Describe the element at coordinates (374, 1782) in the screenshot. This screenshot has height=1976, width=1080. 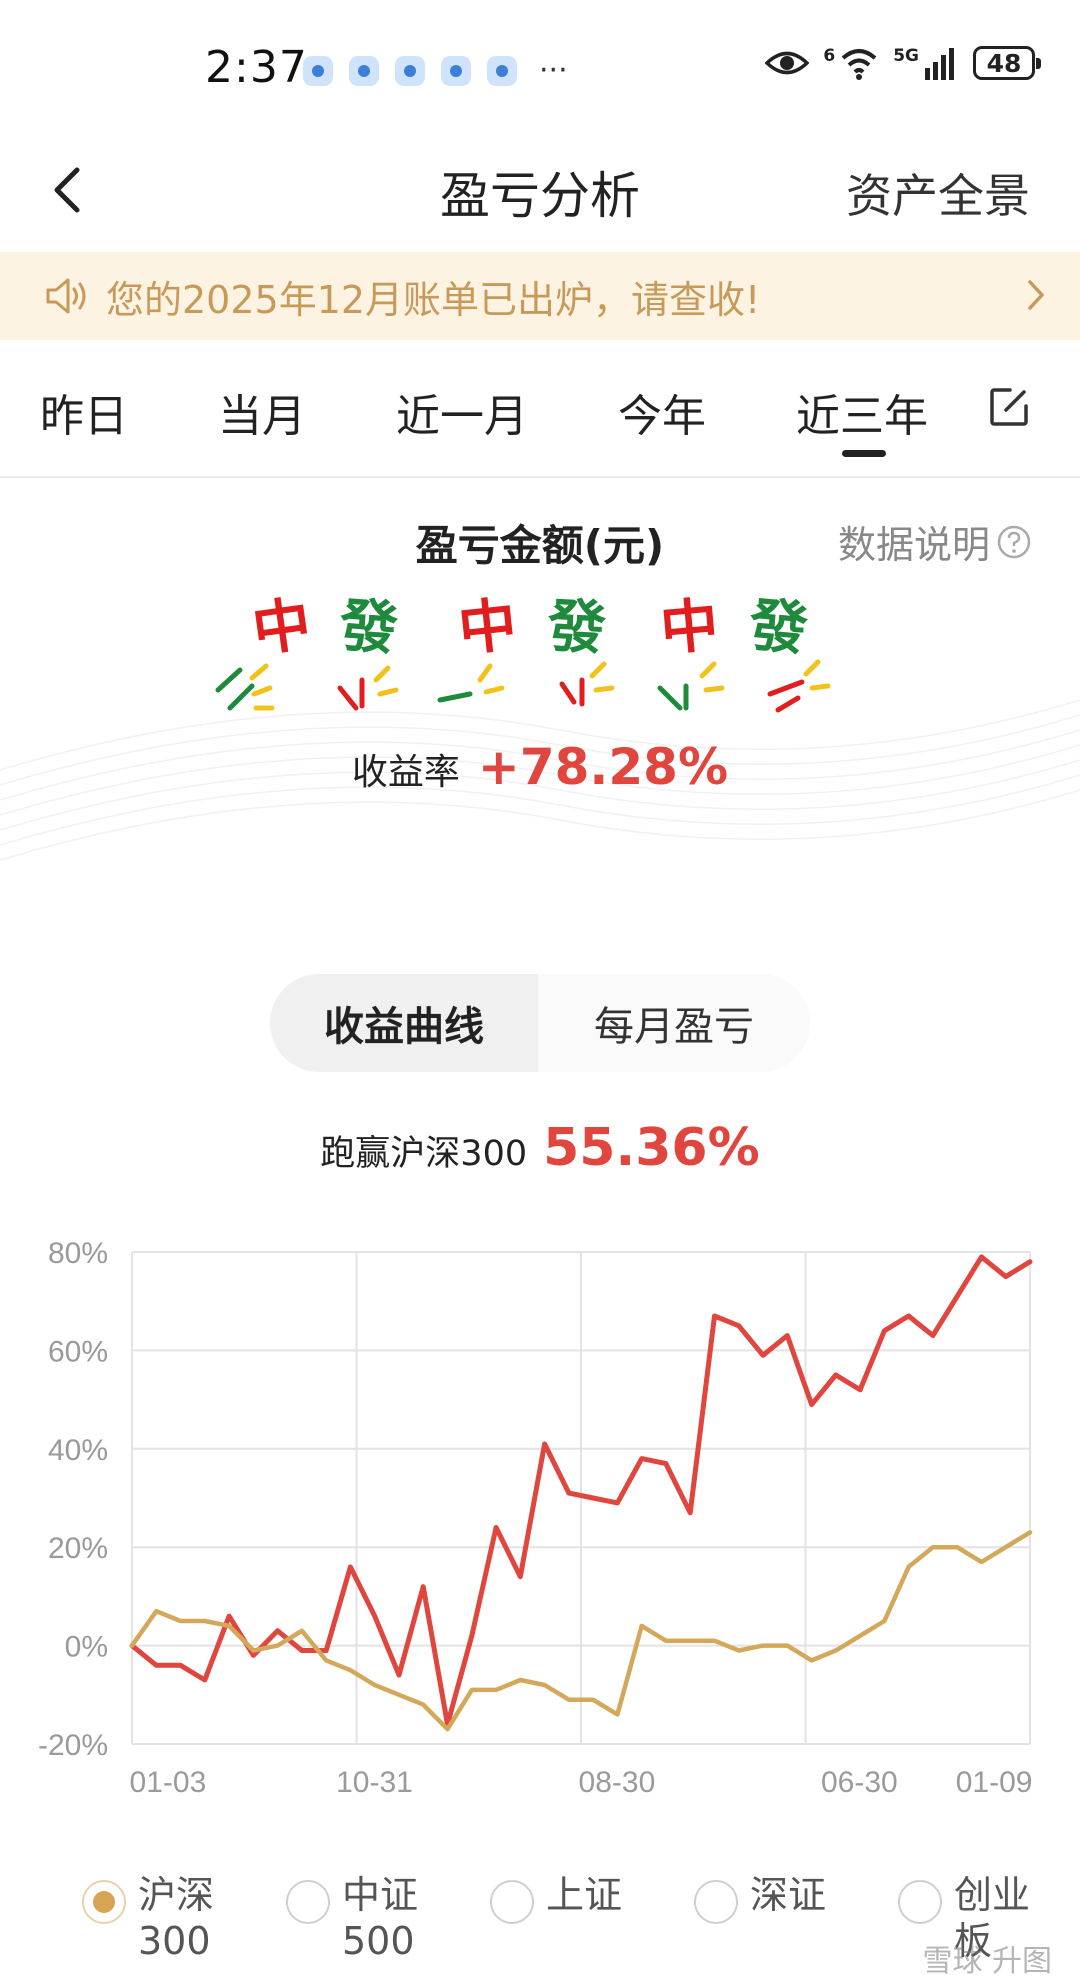
I see `chart-x-tick-label: 10-31` at that location.